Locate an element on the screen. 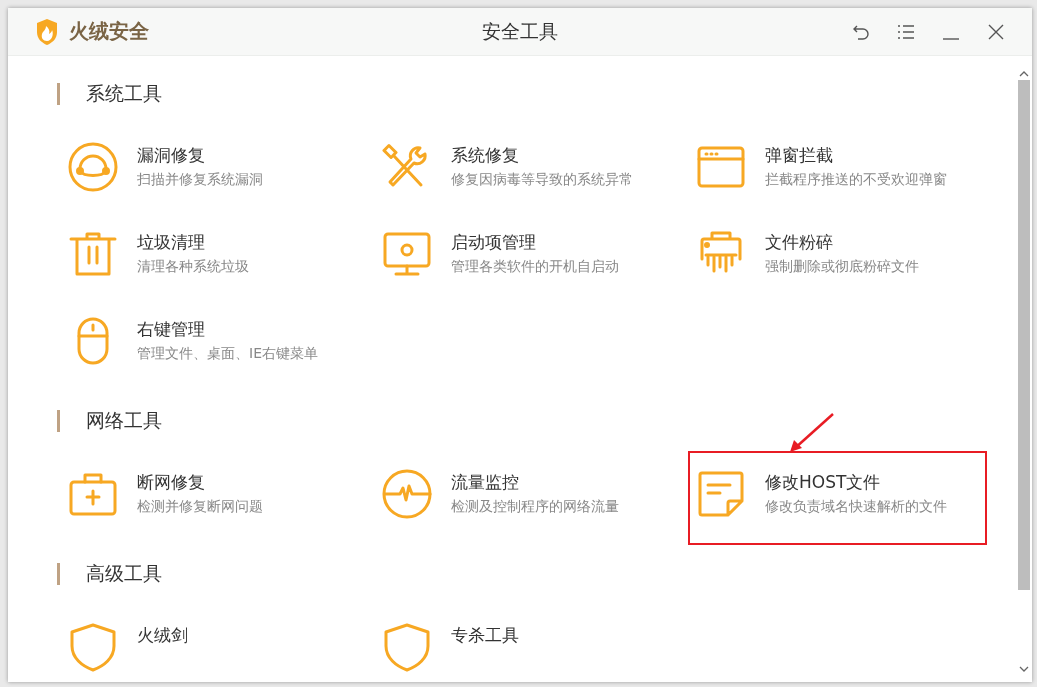 This screenshot has height=687, width=1037. tool-description: 强制删除或彻底粉碎文件 is located at coordinates (842, 267).